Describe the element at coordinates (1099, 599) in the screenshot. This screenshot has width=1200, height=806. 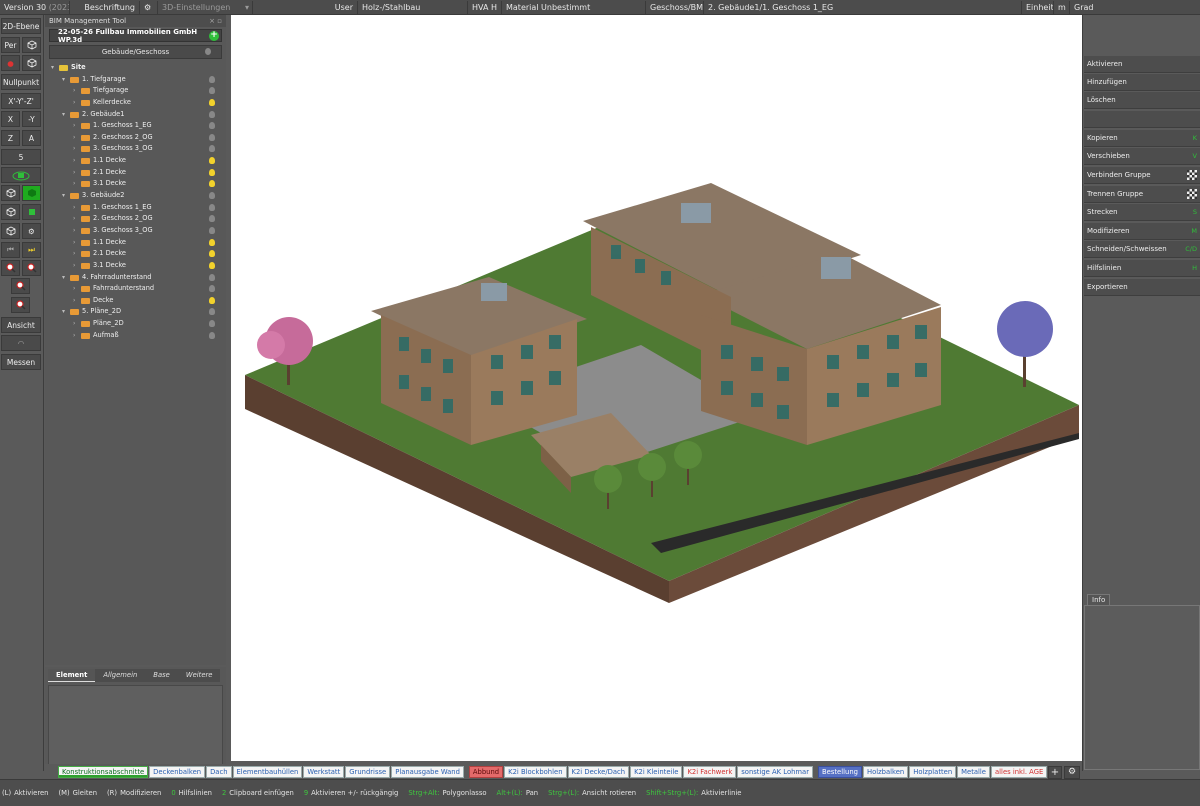
I see `info-tab: Info` at that location.